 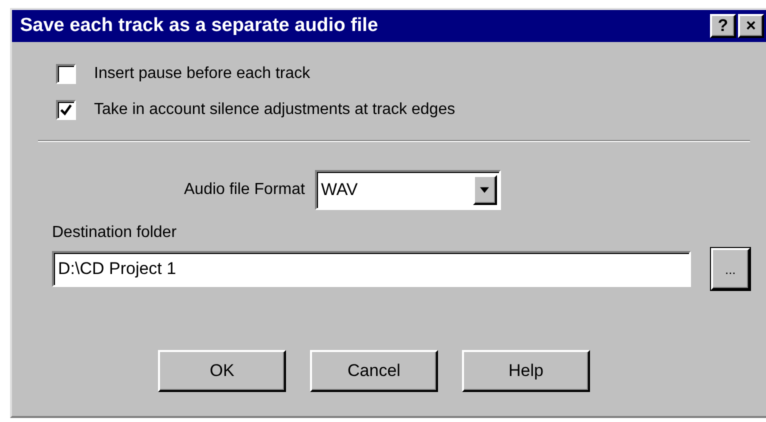 I want to click on format-dropdown: WAV, so click(x=407, y=190).